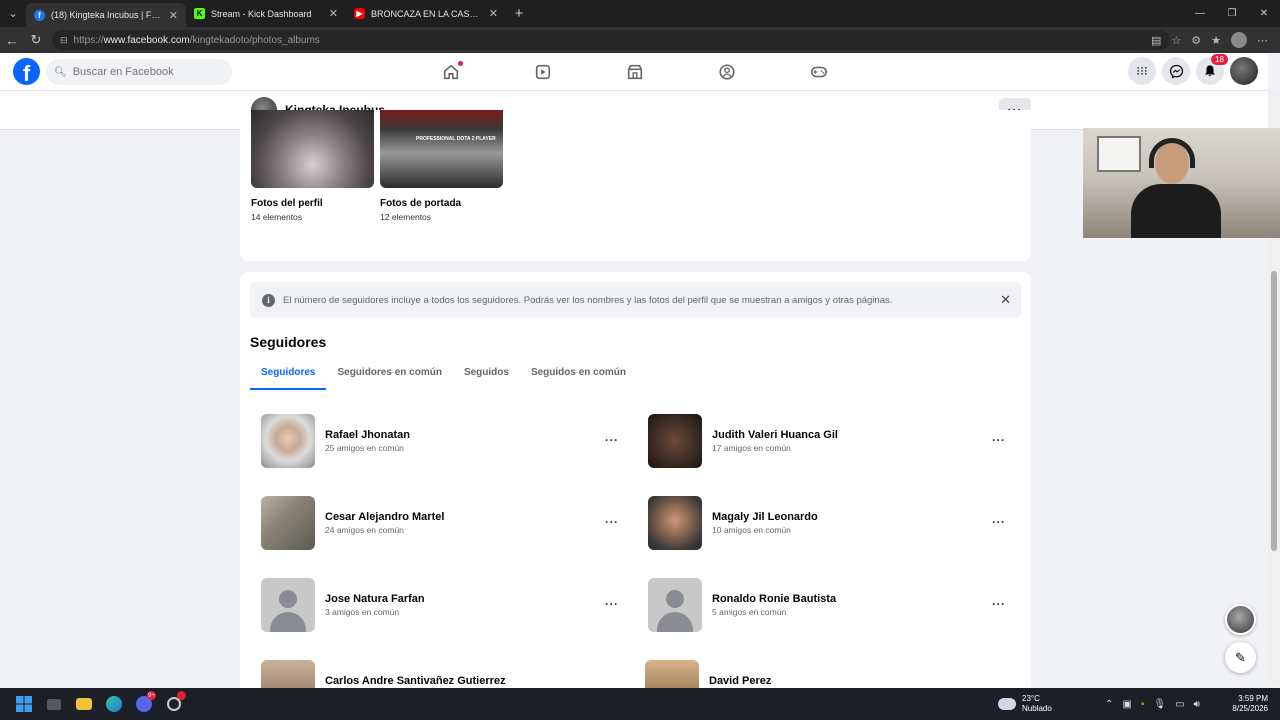 This screenshot has width=1280, height=720. I want to click on scrollbar-thumb, so click(1274, 411).